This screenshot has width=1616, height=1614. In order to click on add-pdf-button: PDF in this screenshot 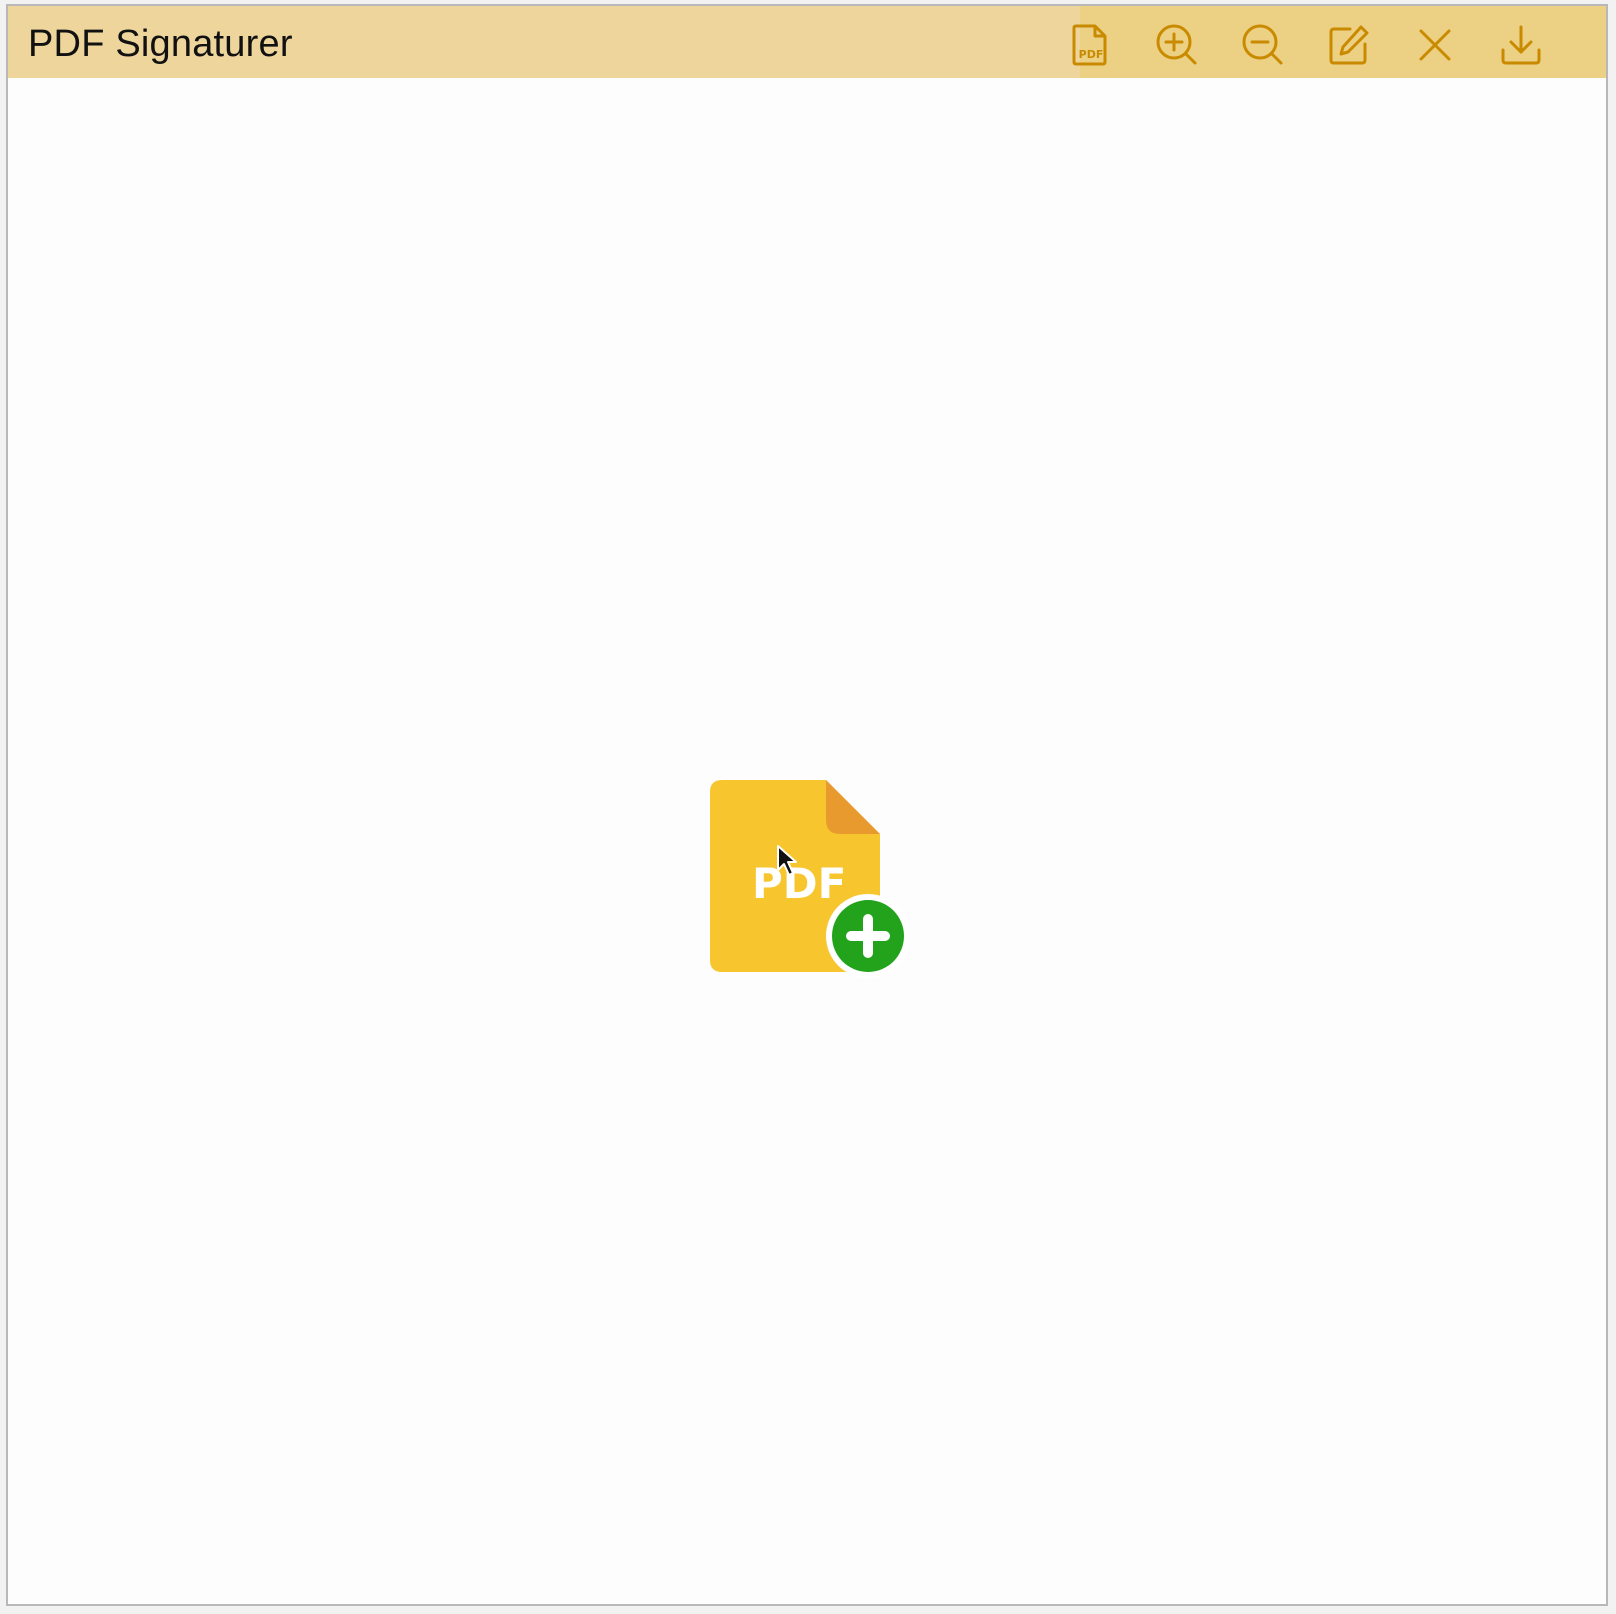, I will do `click(812, 885)`.